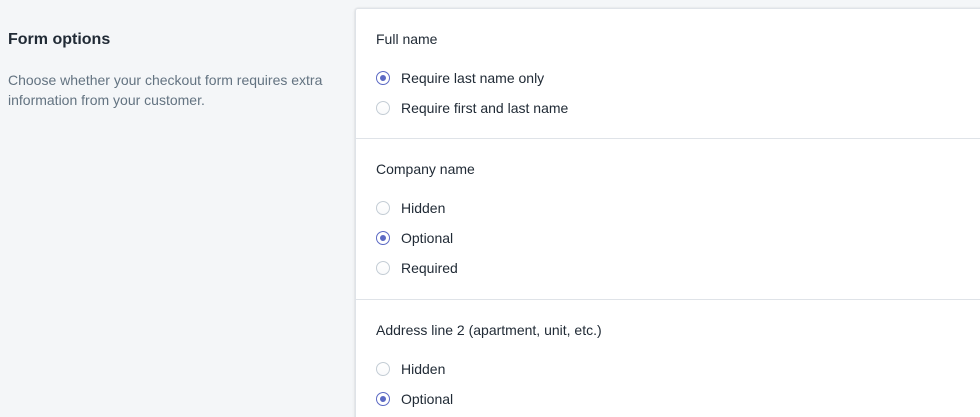  I want to click on radio-label: Require last name only, so click(472, 78).